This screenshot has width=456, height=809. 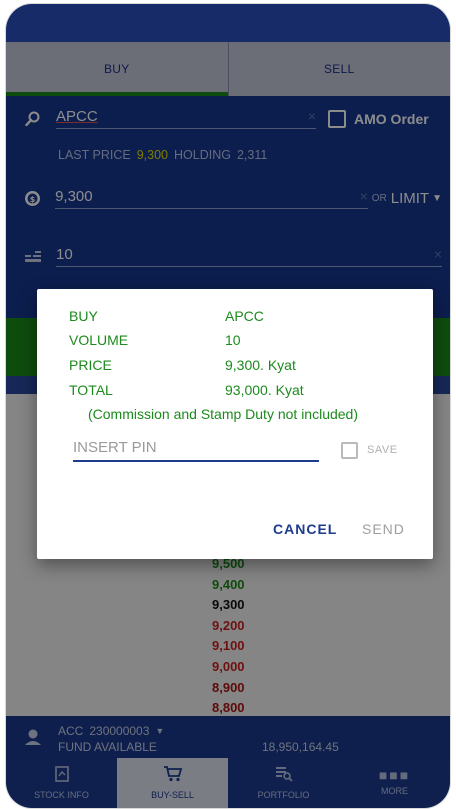 I want to click on pin-input, so click(x=196, y=448).